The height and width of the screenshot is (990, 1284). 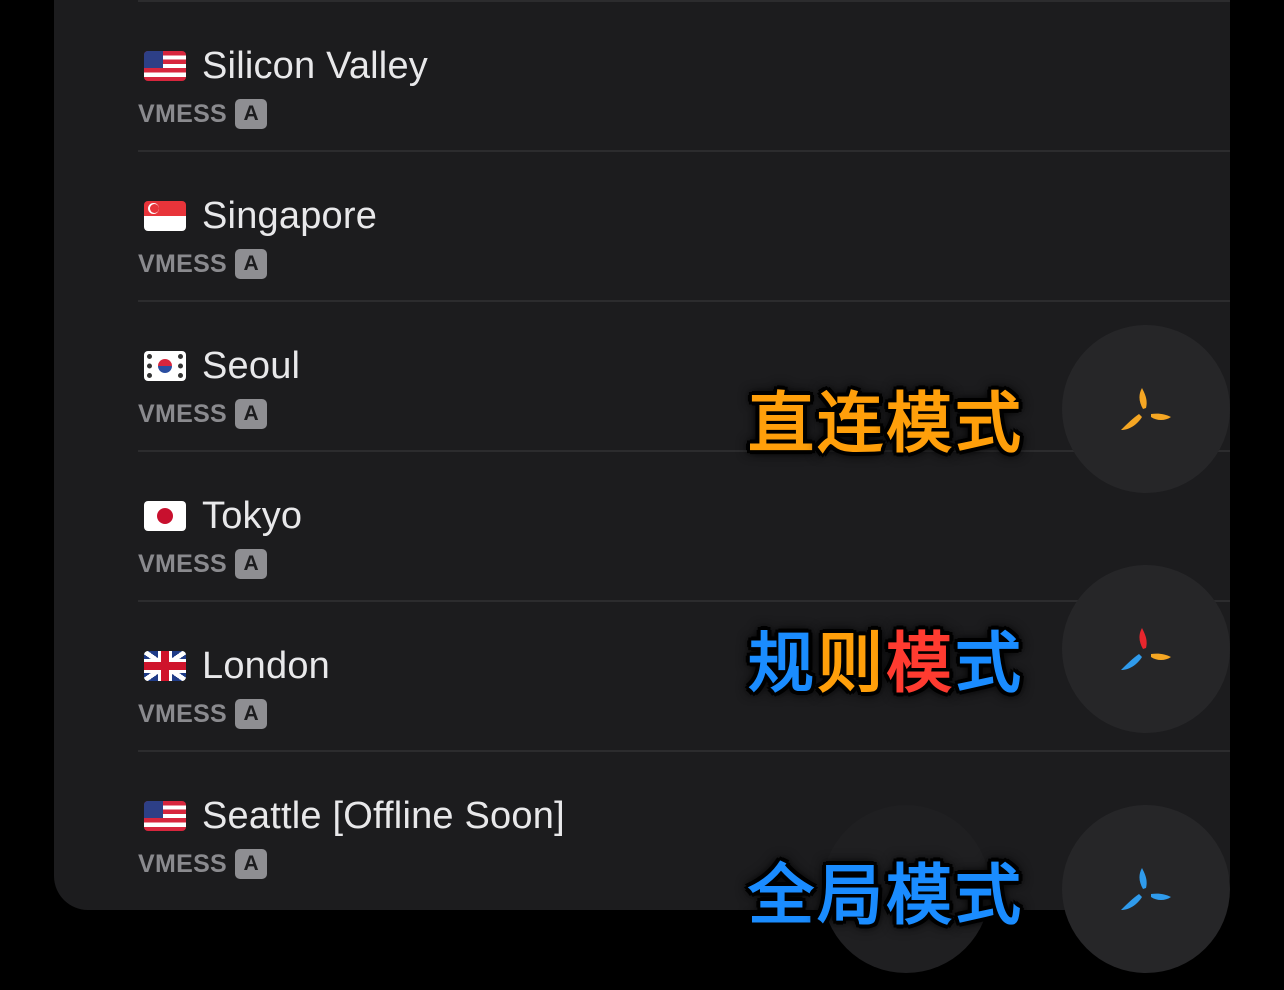 What do you see at coordinates (684, 75) in the screenshot?
I see `server-row-silicon-valley: Silicon Valley VMESS A` at bounding box center [684, 75].